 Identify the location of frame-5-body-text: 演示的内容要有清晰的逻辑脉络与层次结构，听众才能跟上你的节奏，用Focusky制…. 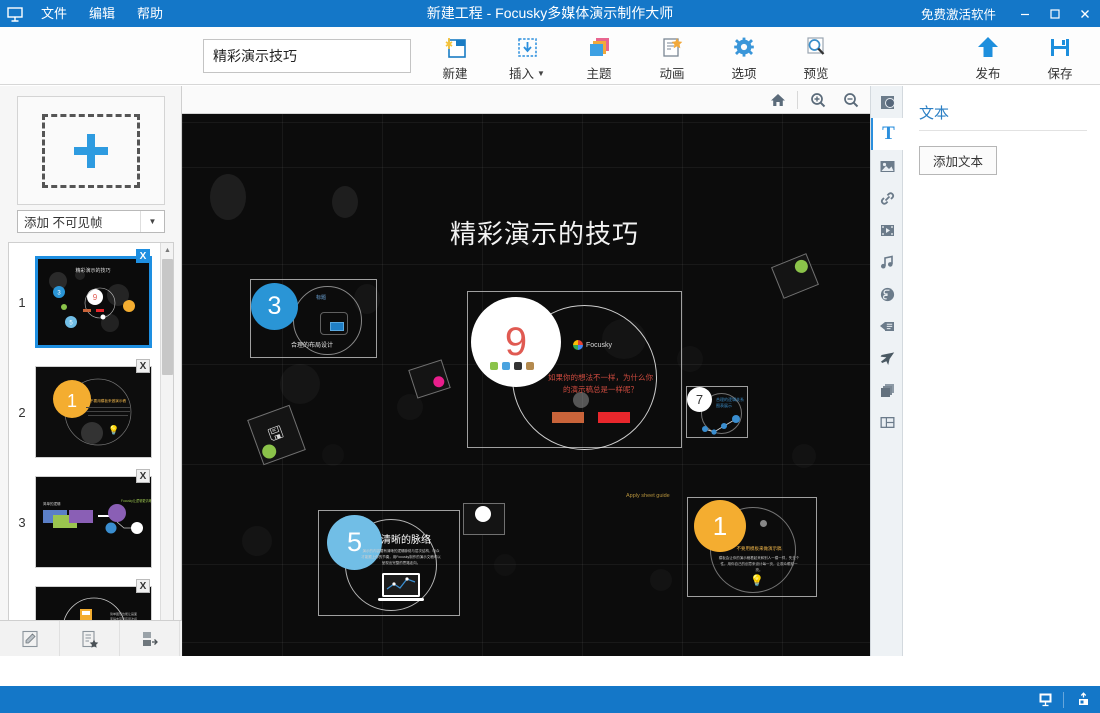
(401, 557).